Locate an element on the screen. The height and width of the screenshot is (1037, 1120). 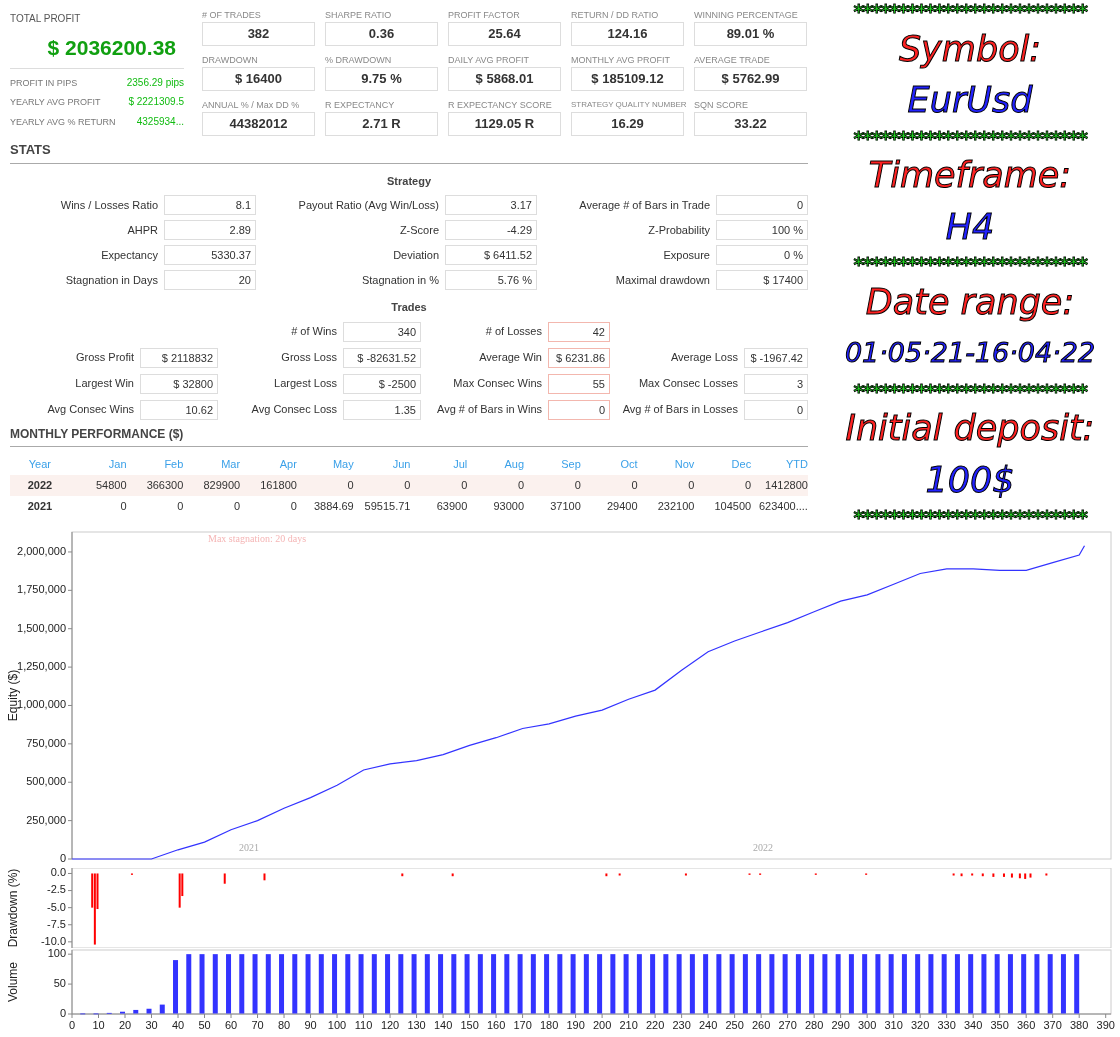
metric-value: 9.75 % is located at coordinates (381, 79).